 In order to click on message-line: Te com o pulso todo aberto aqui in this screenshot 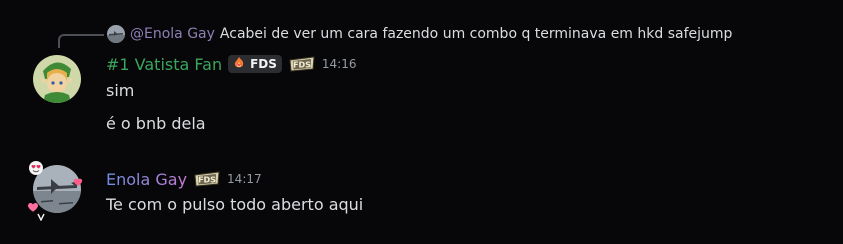, I will do `click(235, 204)`.